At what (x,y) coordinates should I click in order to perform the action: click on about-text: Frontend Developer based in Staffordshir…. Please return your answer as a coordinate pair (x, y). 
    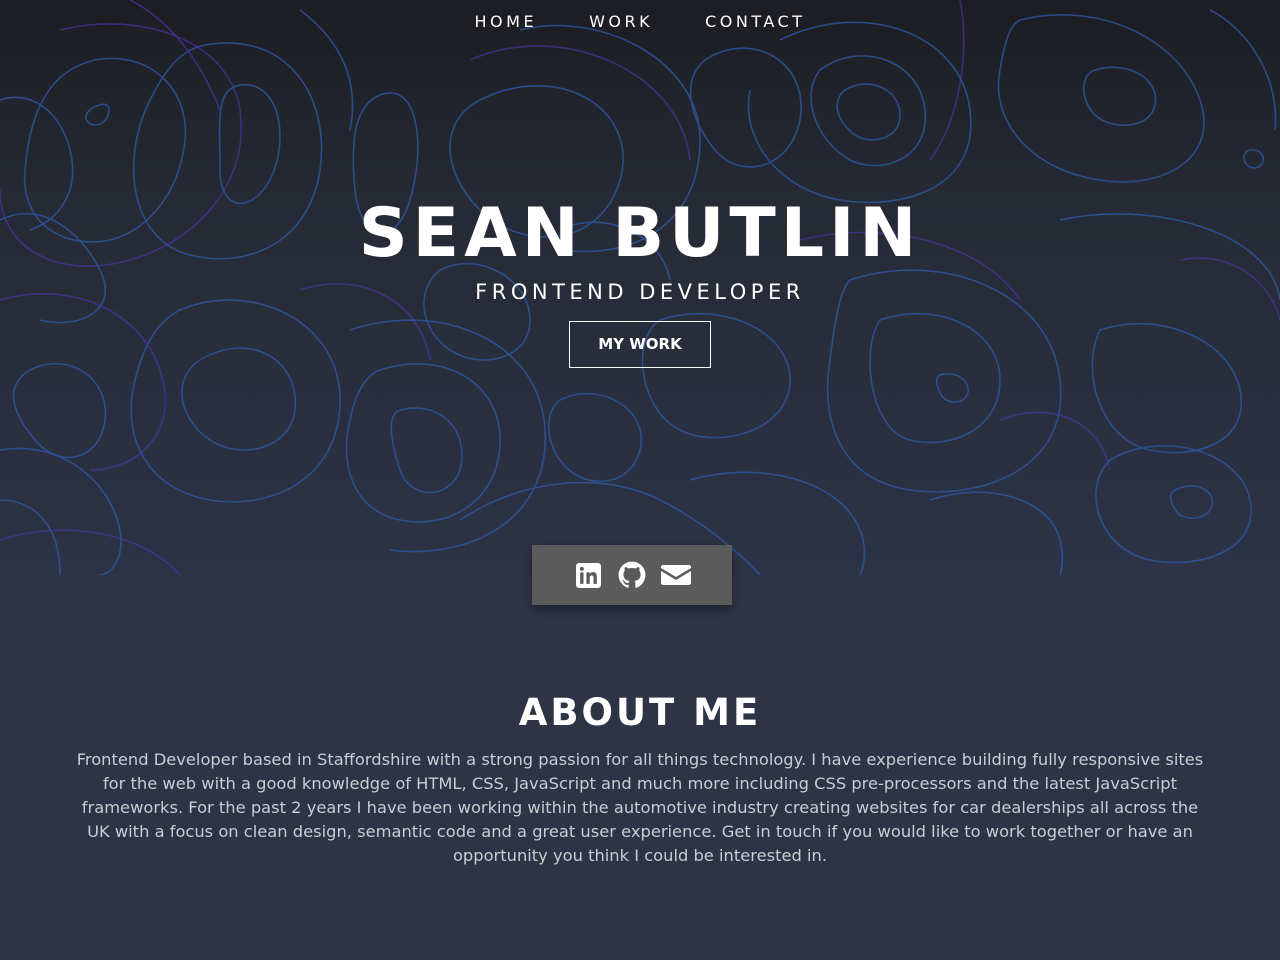
    Looking at the image, I should click on (640, 807).